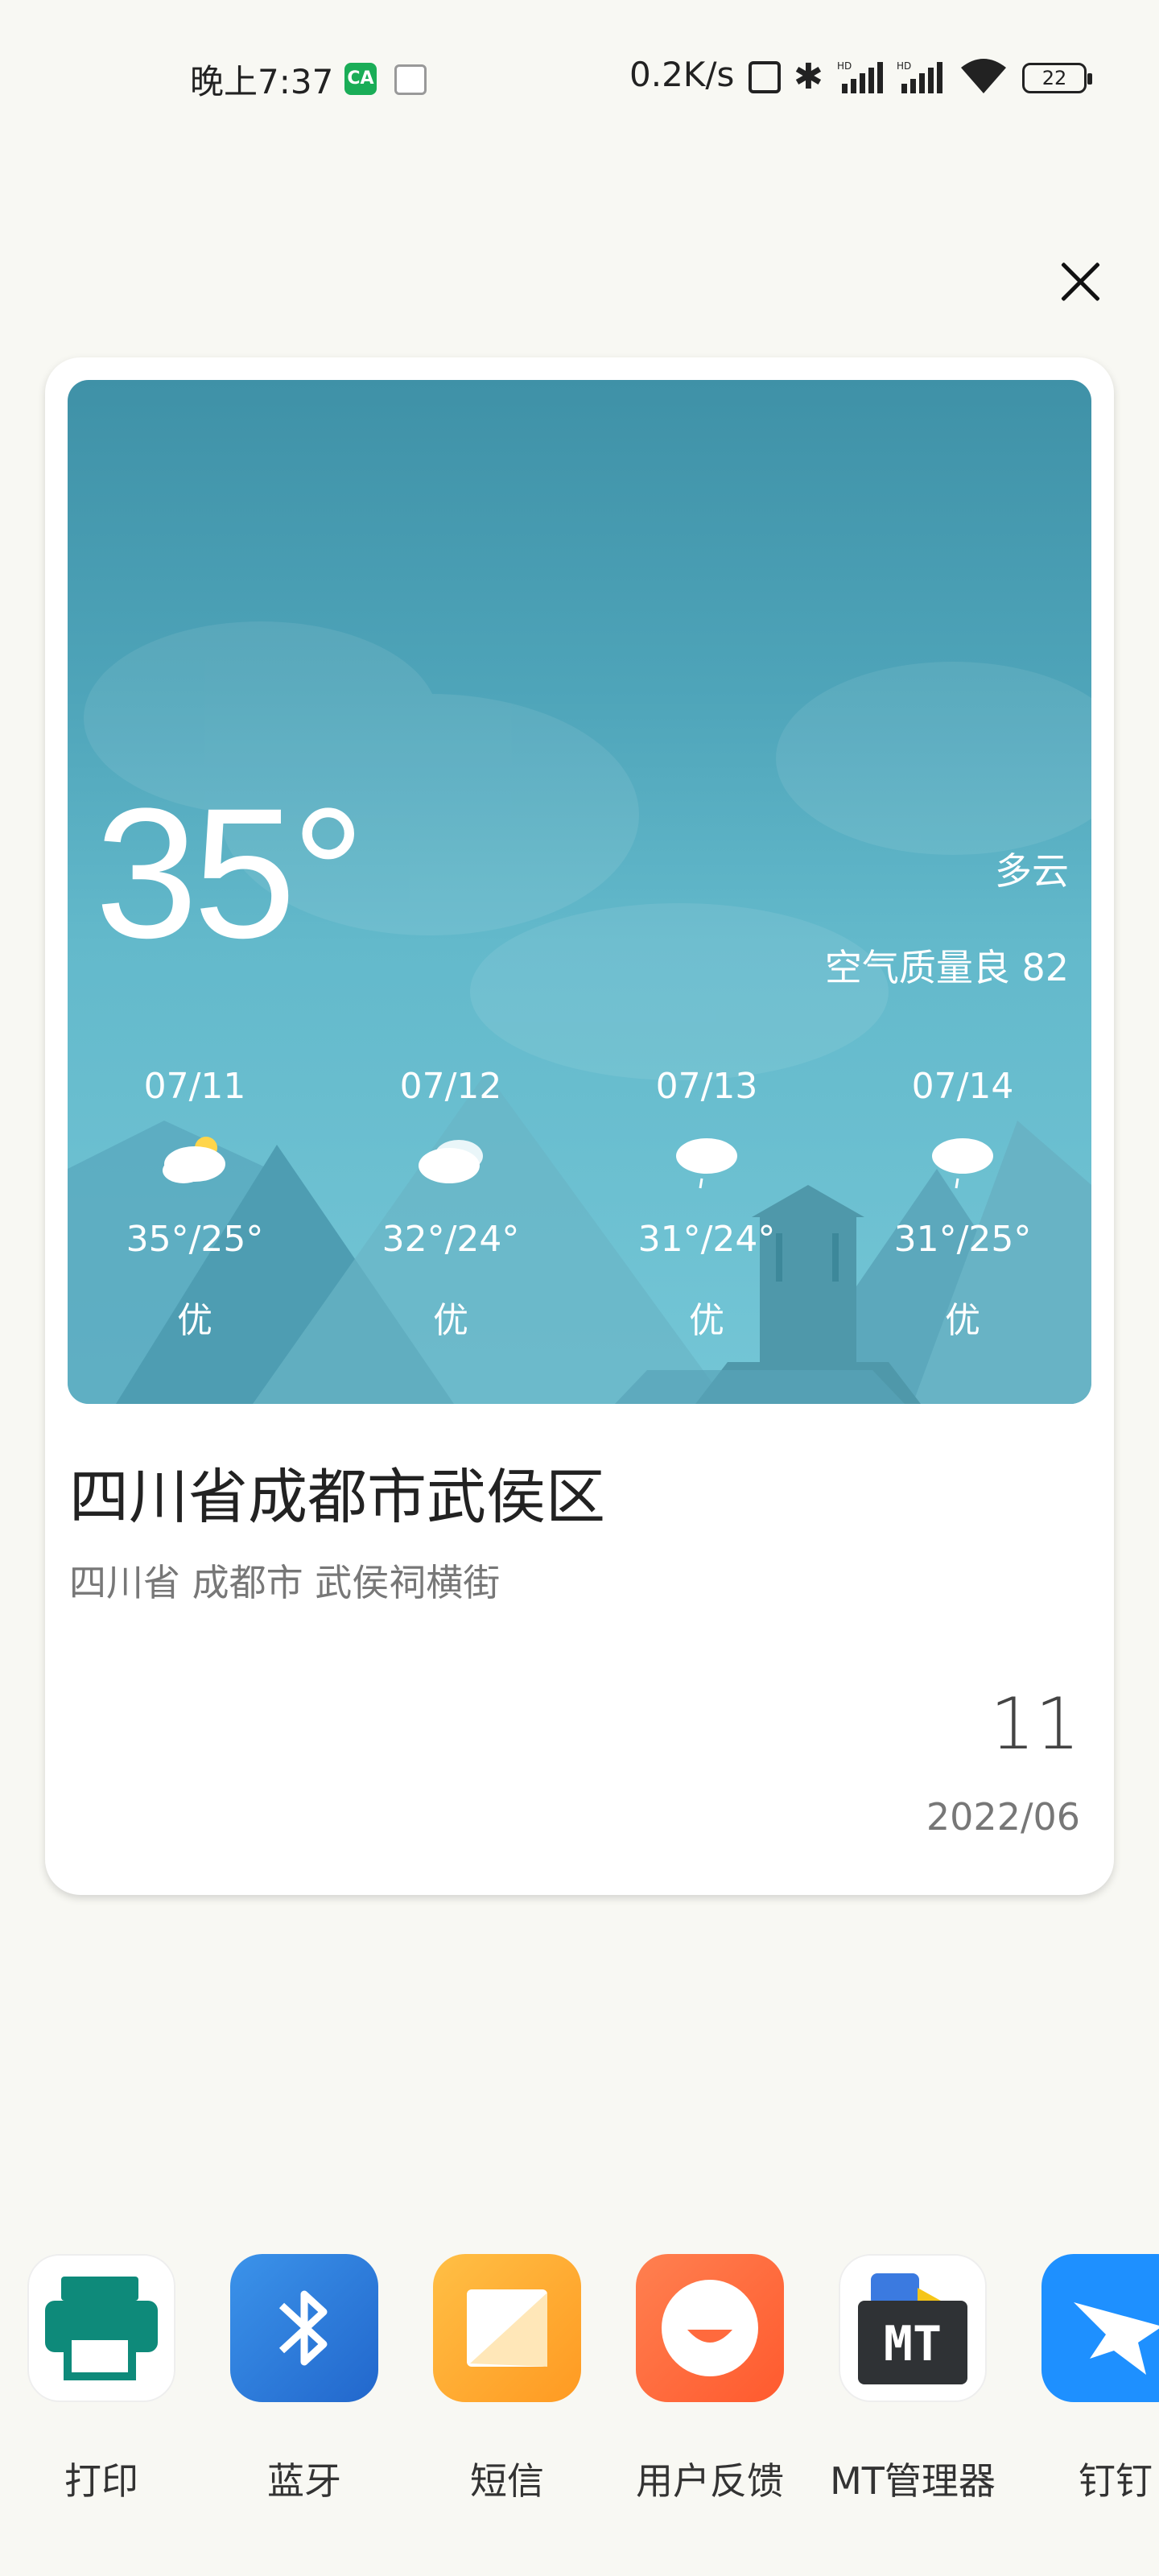 The height and width of the screenshot is (2576, 1159). Describe the element at coordinates (808, 76) in the screenshot. I see `bluetooth-status-icon: ✱` at that location.